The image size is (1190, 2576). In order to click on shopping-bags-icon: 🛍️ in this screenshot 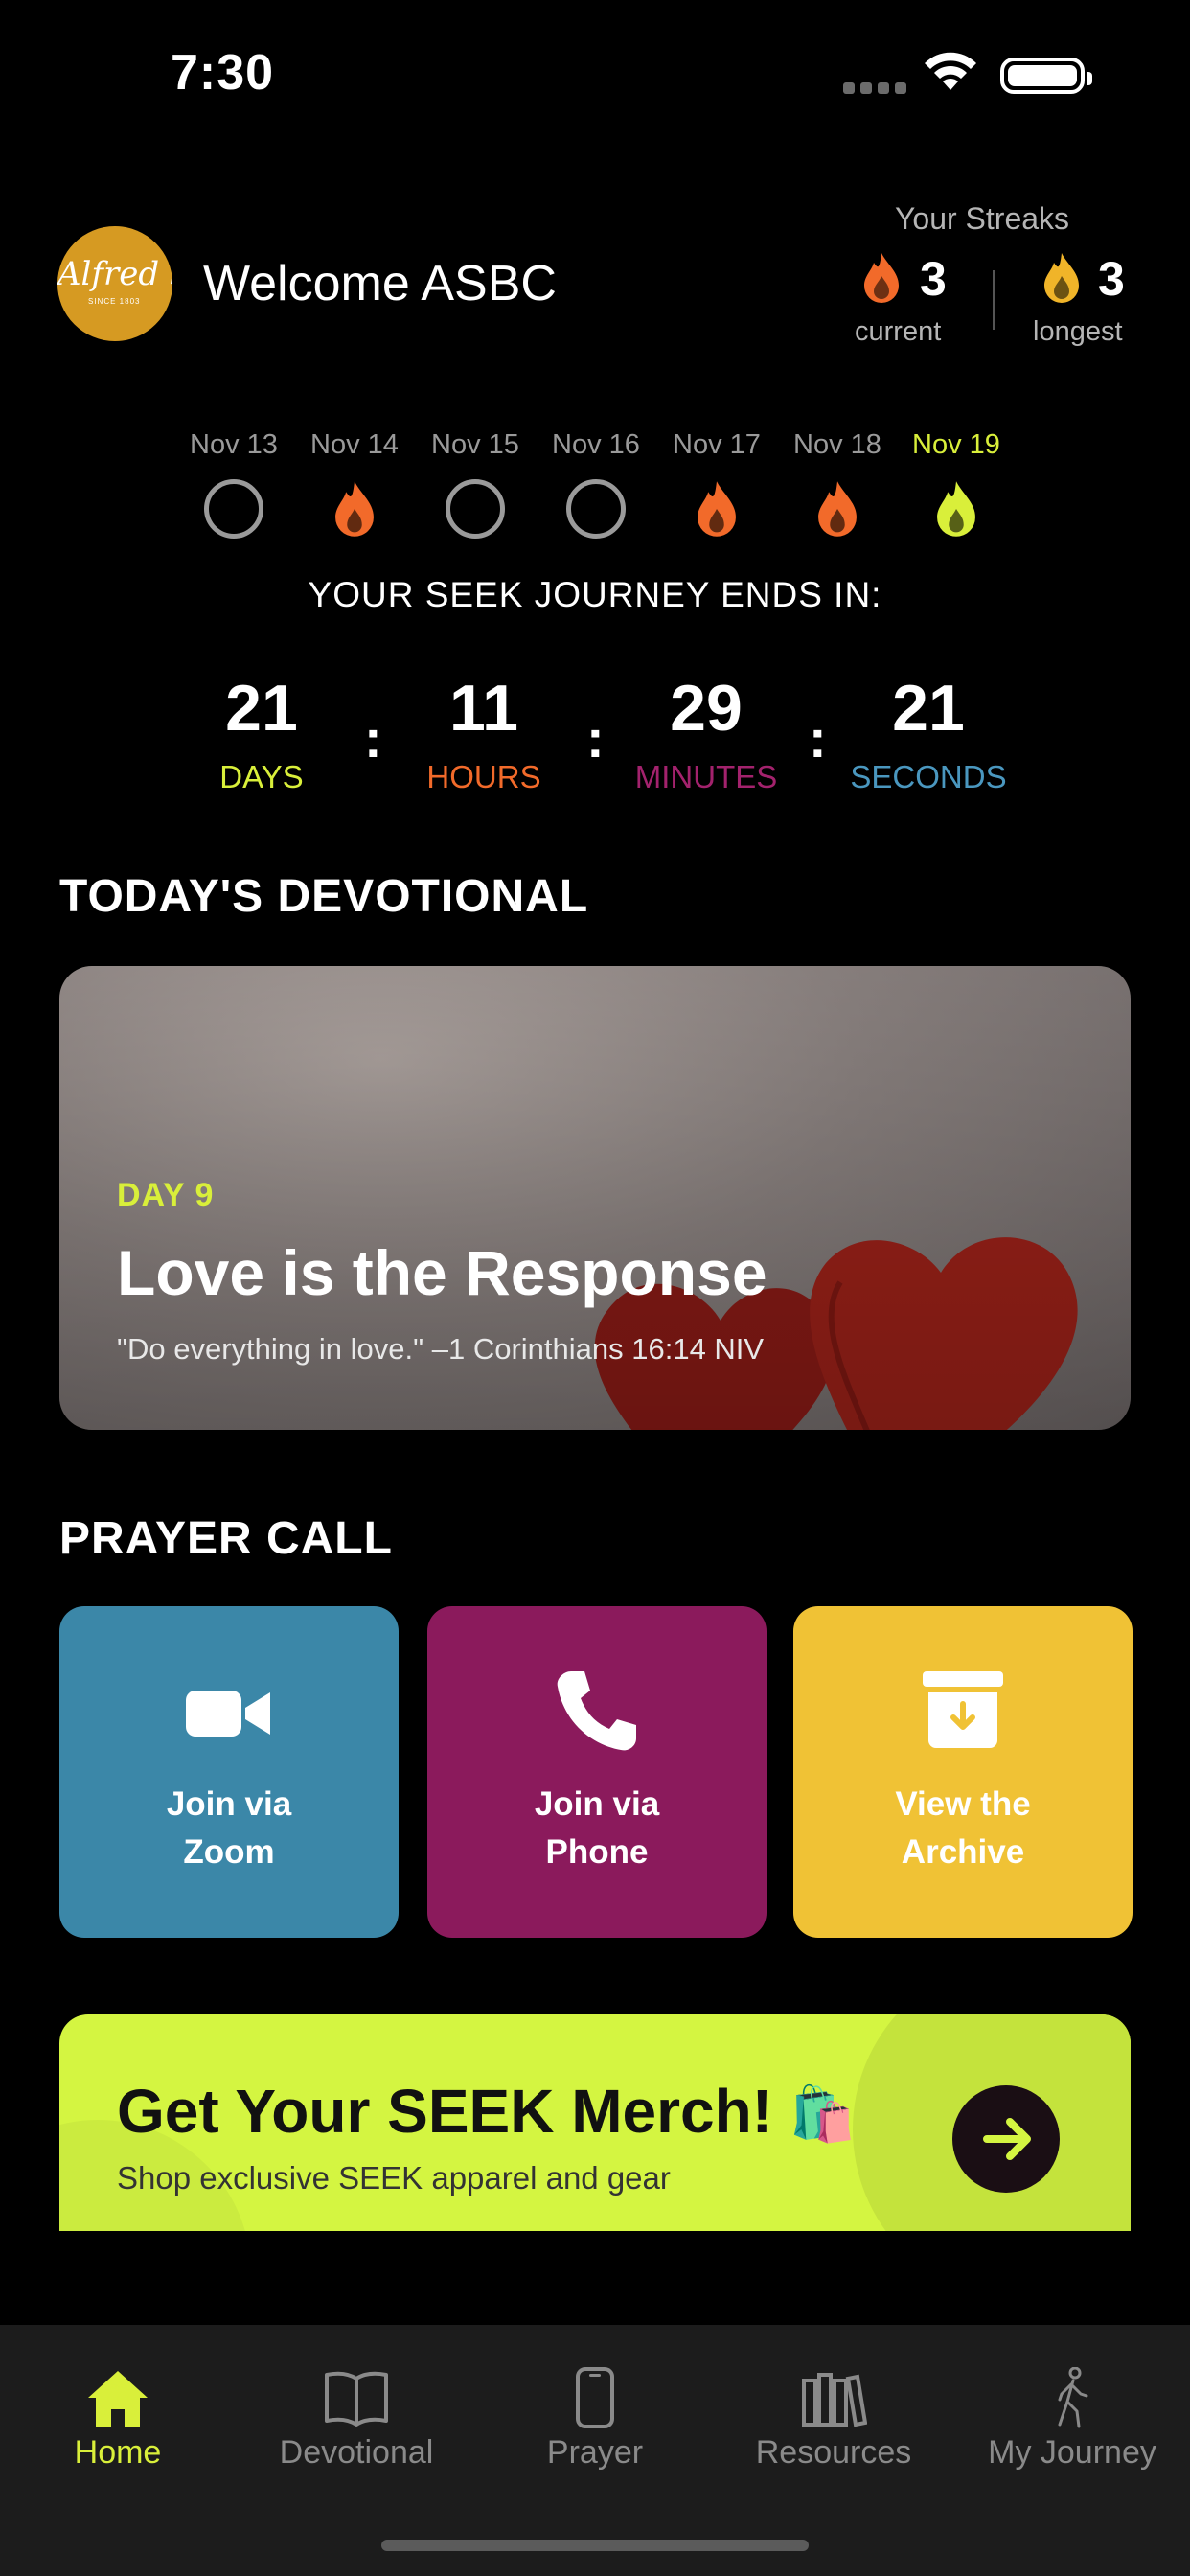, I will do `click(823, 2113)`.